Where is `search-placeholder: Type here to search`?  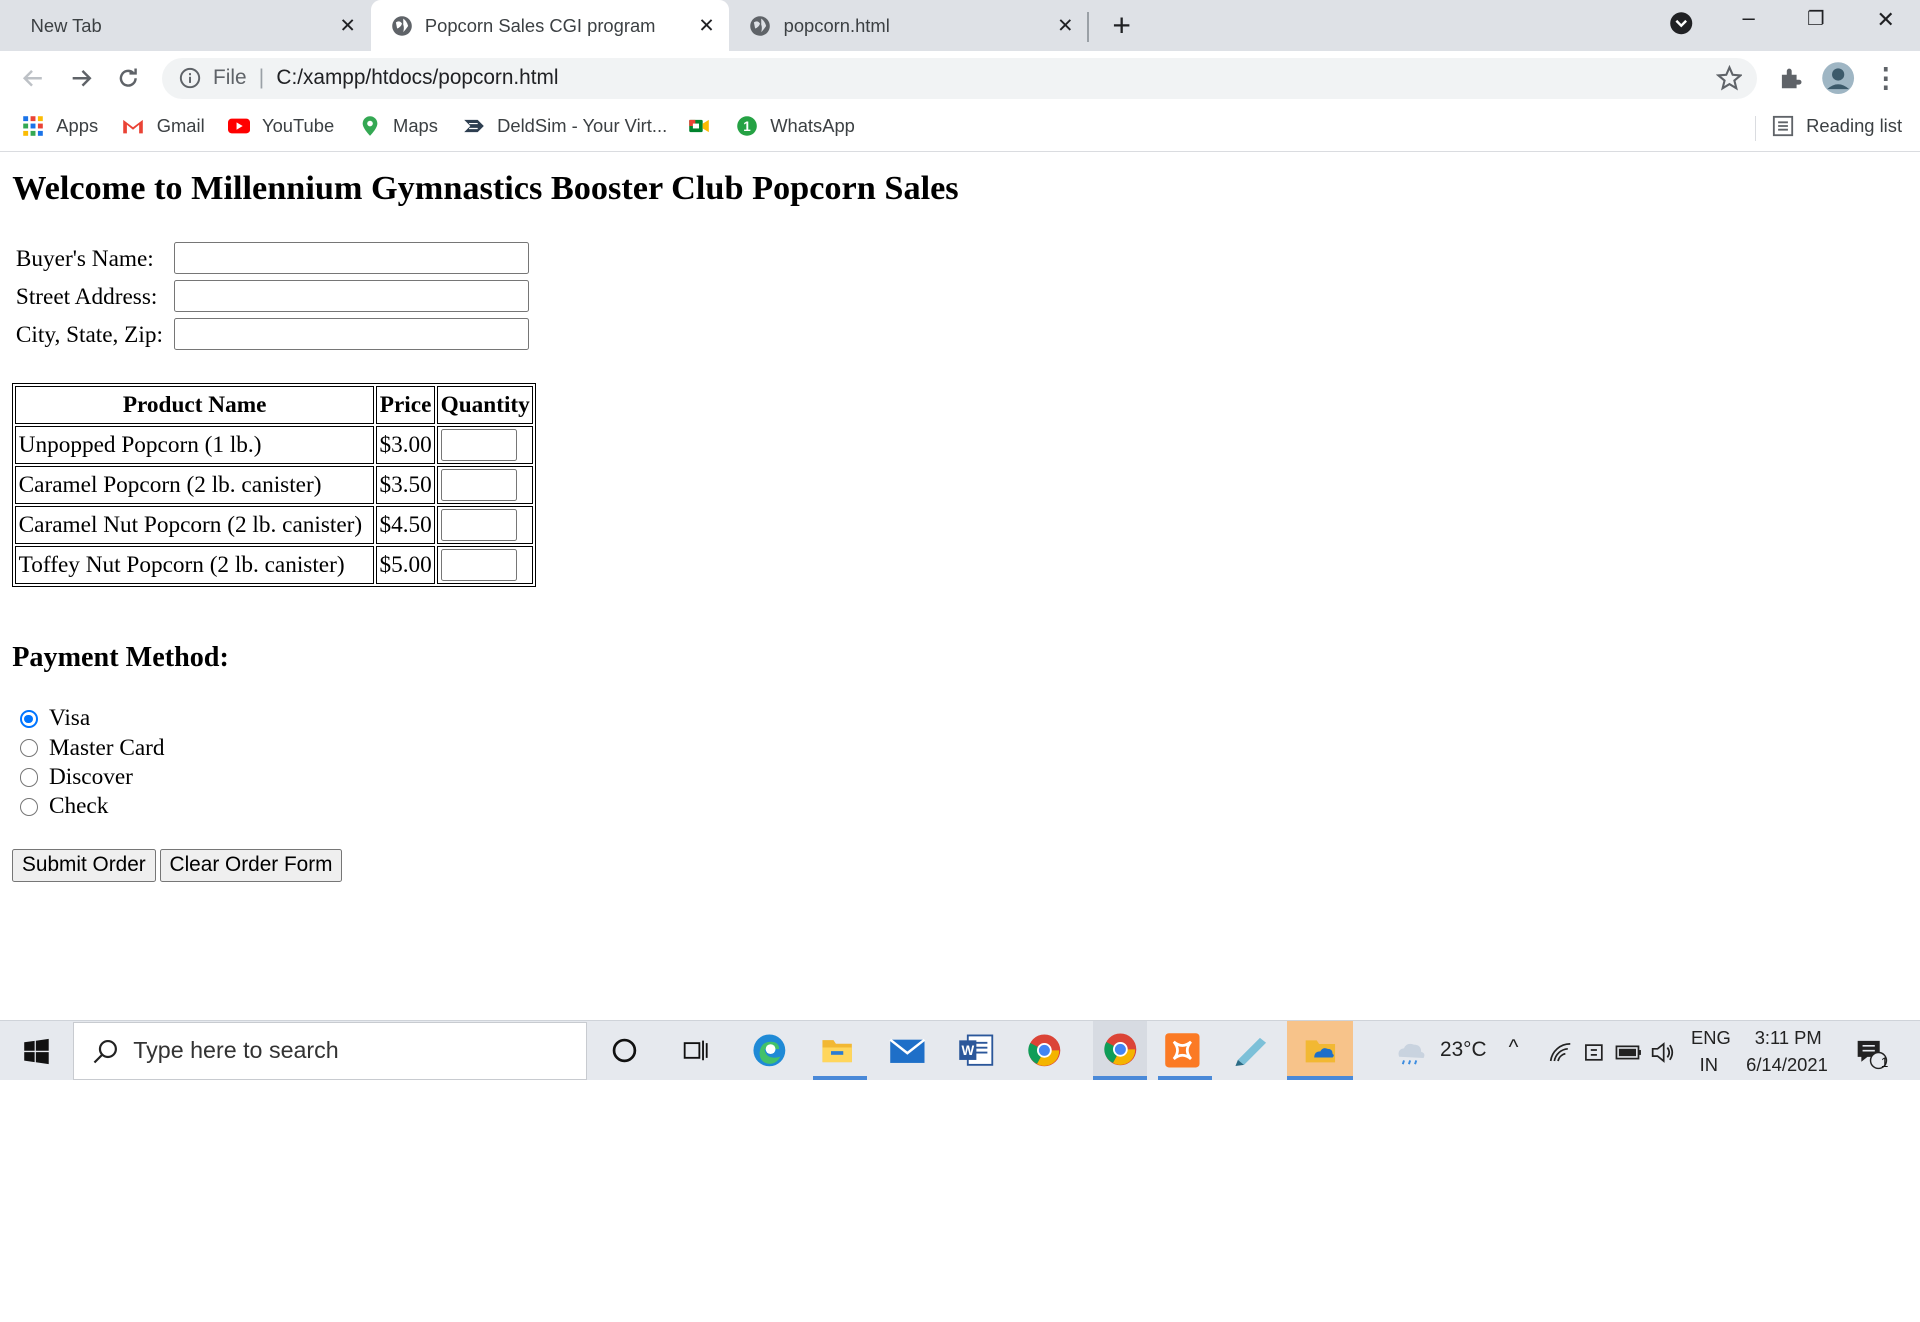 search-placeholder: Type here to search is located at coordinates (236, 1050).